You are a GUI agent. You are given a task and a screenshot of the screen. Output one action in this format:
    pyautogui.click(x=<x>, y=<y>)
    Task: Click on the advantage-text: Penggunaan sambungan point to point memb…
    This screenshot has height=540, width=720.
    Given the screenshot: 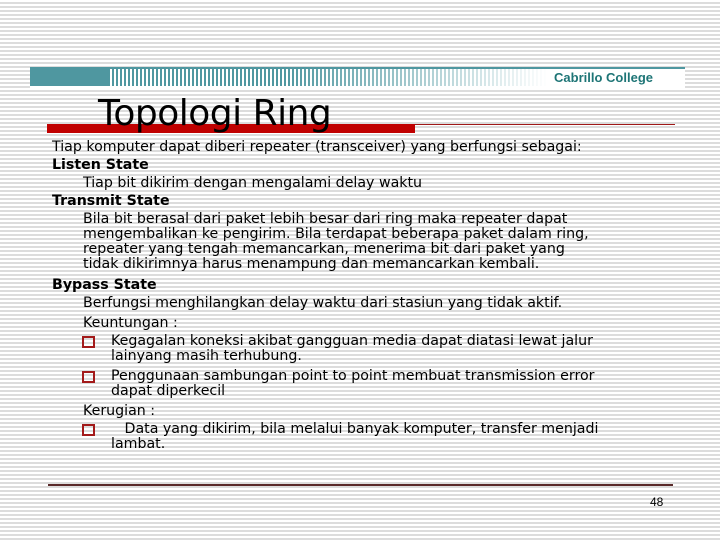 What is the action you would take?
    pyautogui.click(x=353, y=376)
    